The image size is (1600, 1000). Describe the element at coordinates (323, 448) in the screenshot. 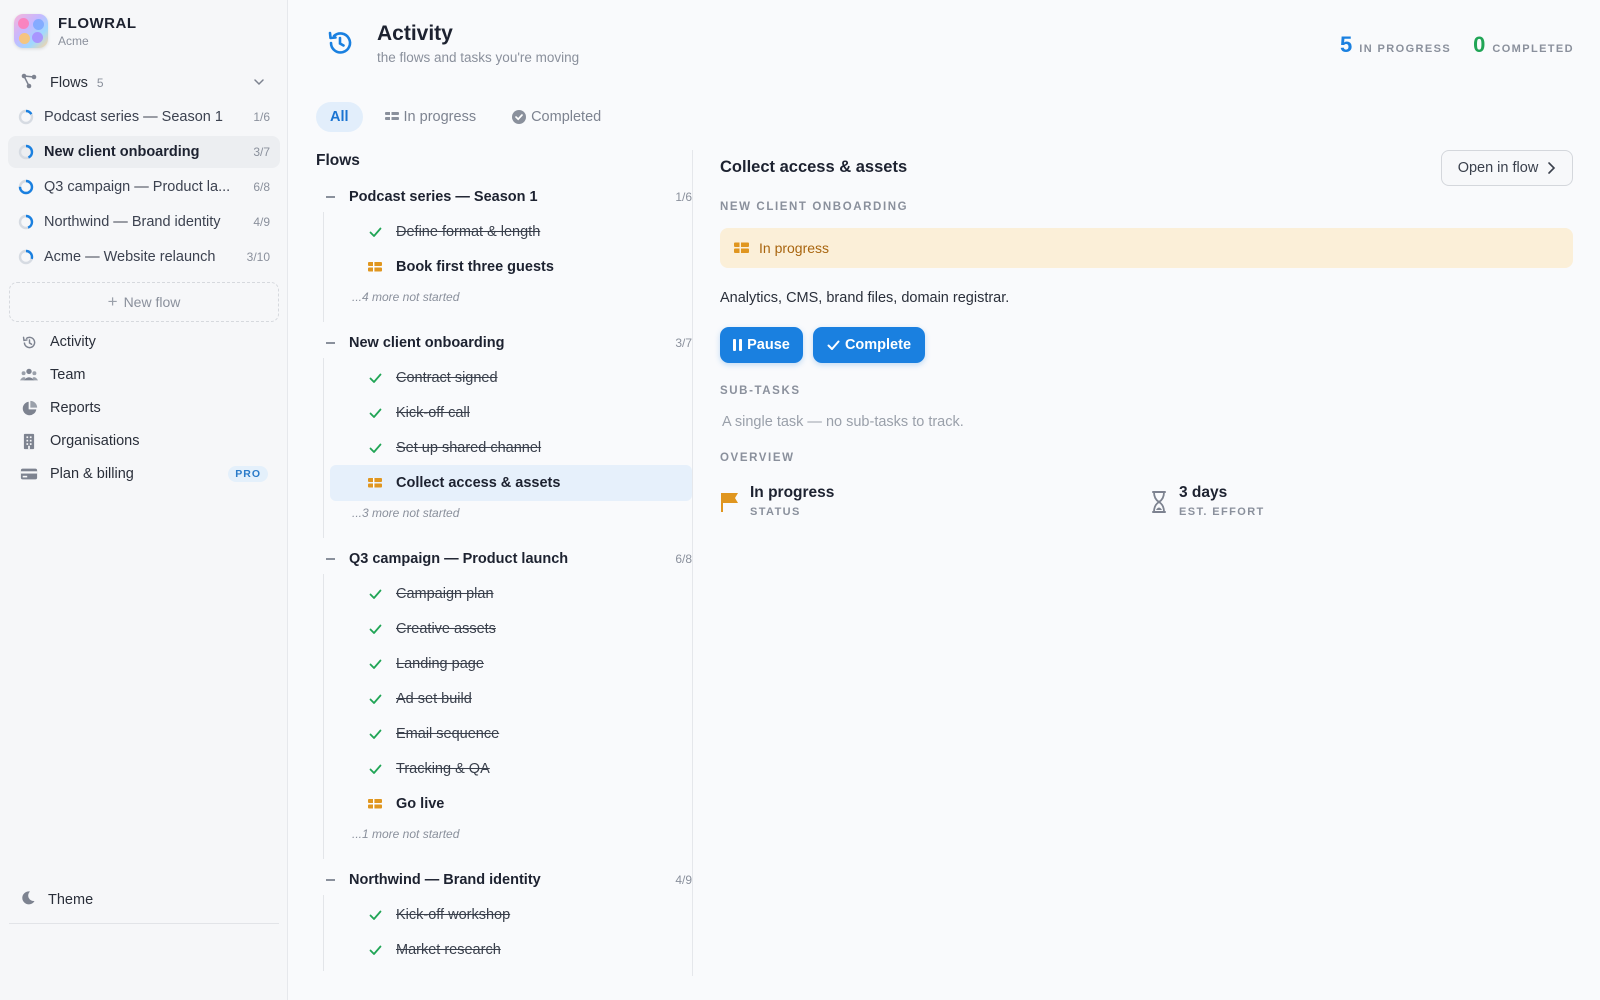

I see `group-rail` at that location.